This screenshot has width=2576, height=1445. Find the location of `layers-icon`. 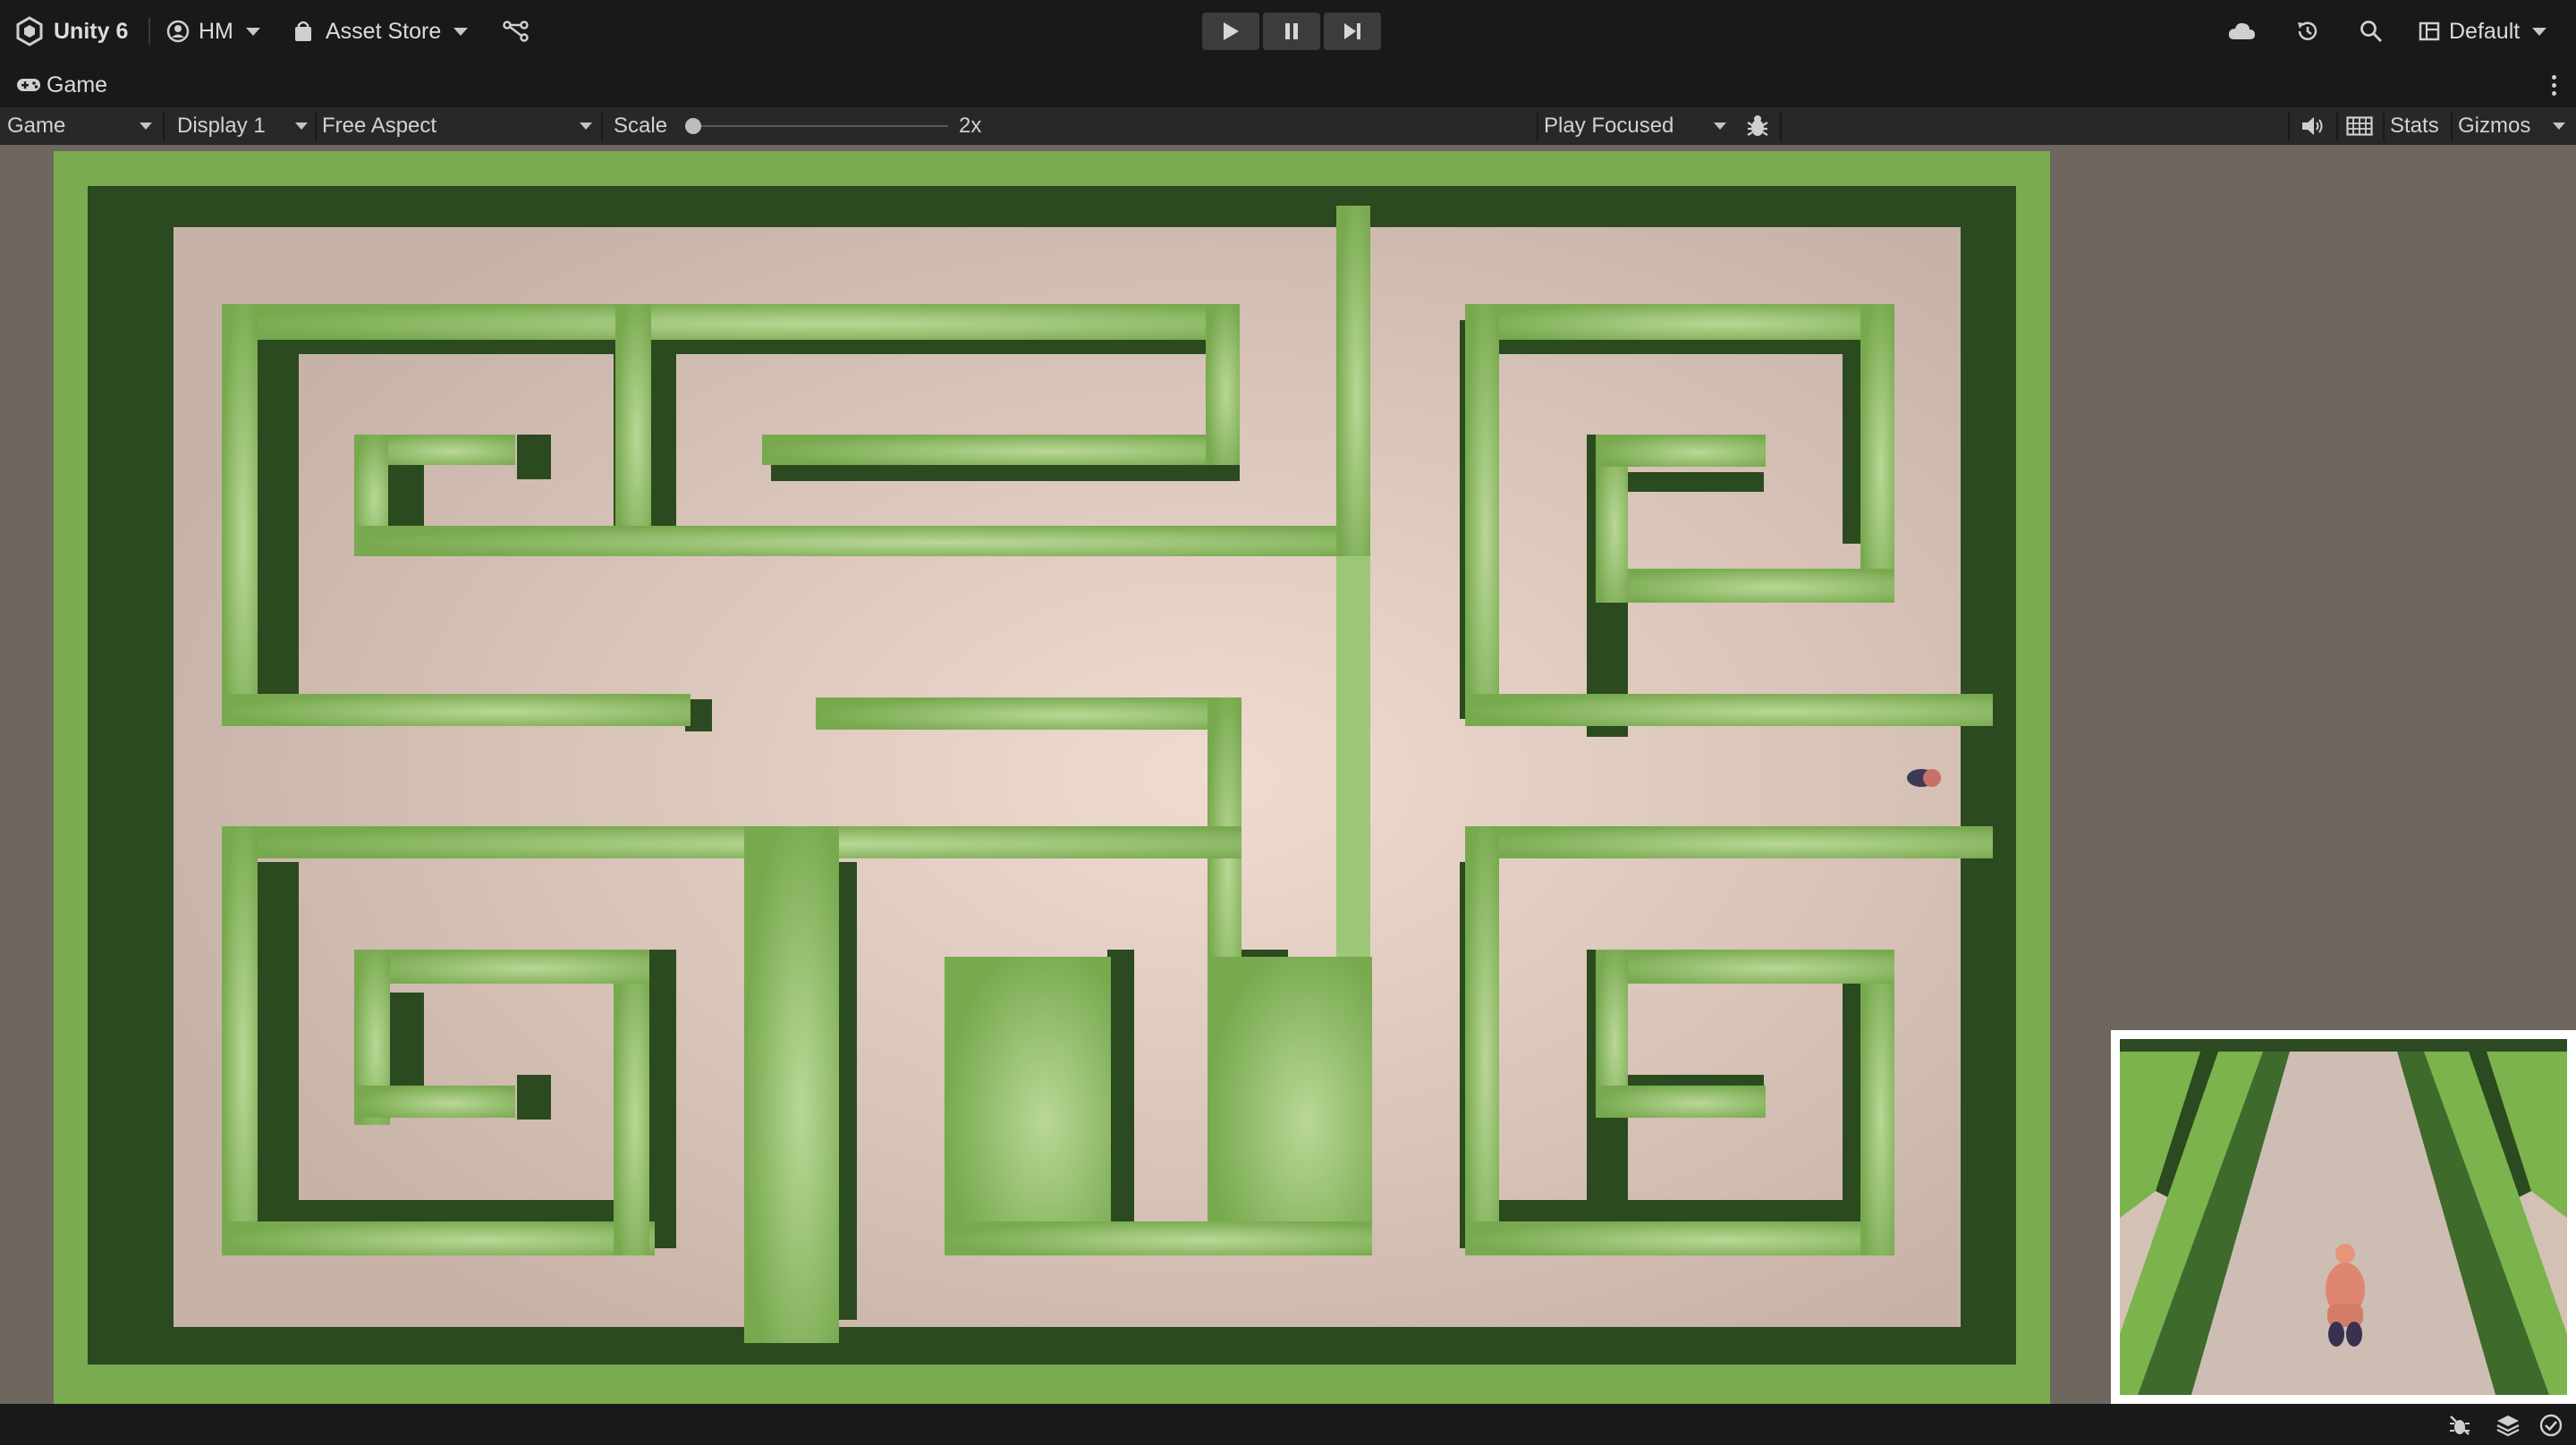

layers-icon is located at coordinates (2508, 1426).